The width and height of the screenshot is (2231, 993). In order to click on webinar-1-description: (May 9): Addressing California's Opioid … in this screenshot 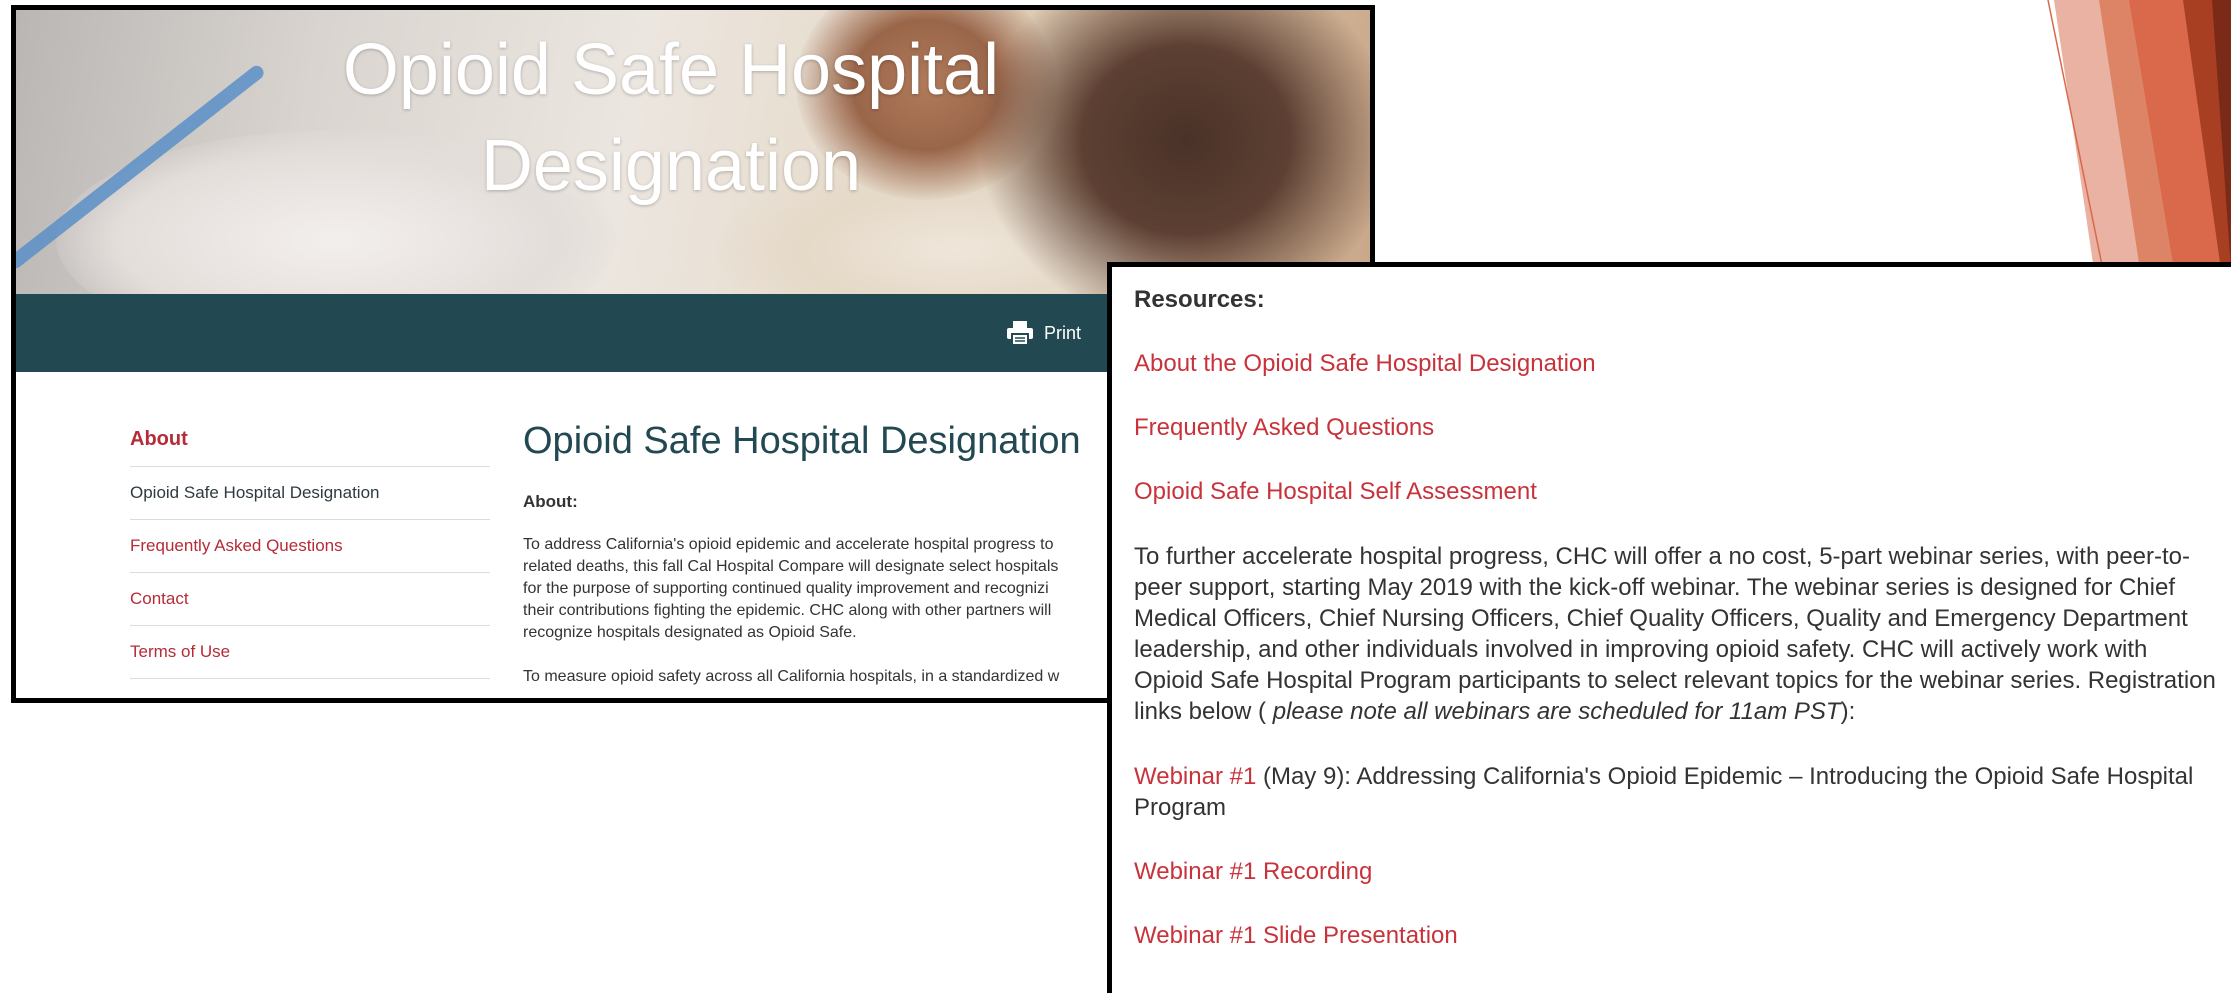, I will do `click(1664, 792)`.